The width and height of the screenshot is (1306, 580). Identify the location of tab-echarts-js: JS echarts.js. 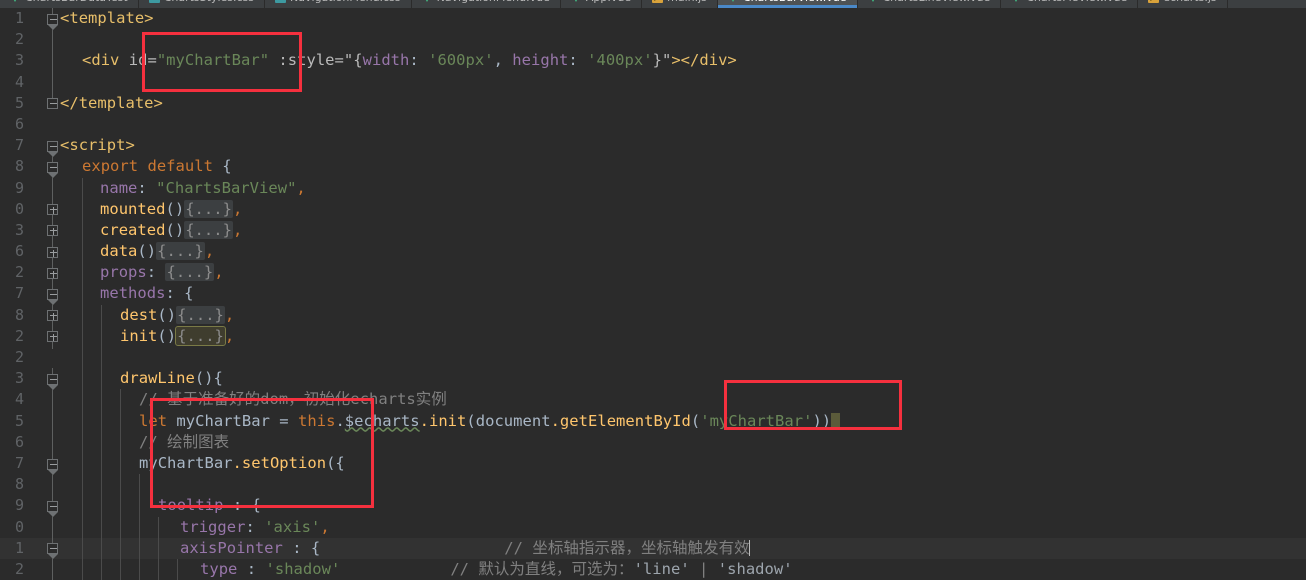
(1183, 4).